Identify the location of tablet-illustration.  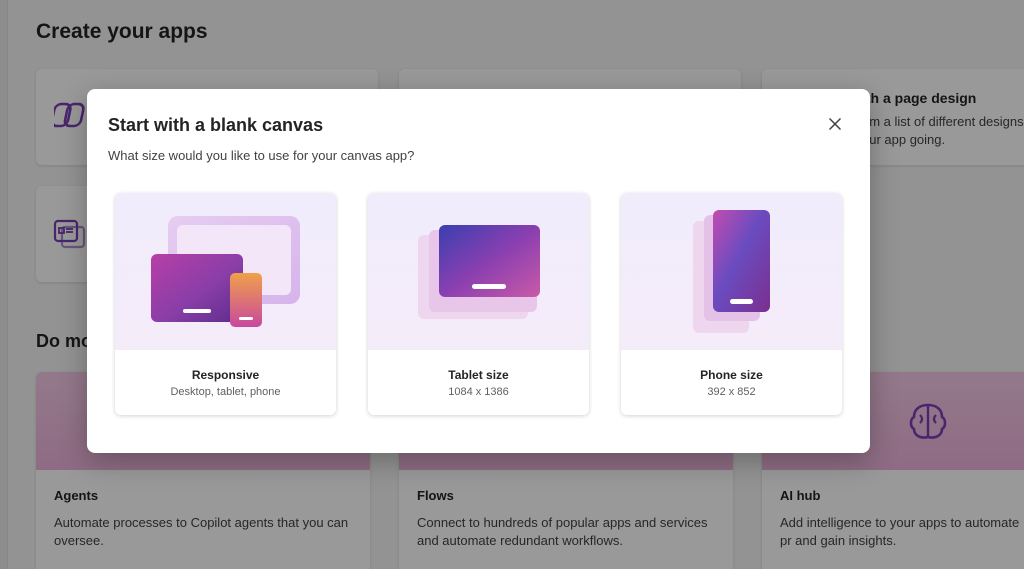
(478, 271).